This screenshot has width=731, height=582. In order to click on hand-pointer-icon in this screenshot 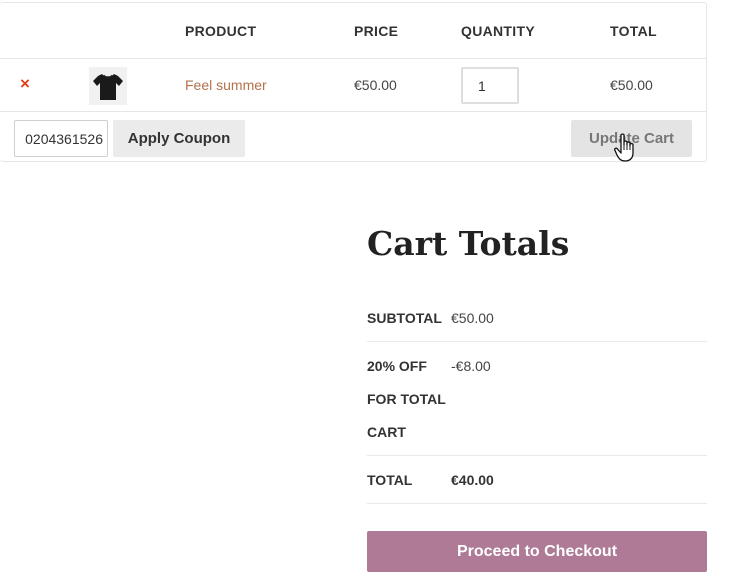, I will do `click(624, 147)`.